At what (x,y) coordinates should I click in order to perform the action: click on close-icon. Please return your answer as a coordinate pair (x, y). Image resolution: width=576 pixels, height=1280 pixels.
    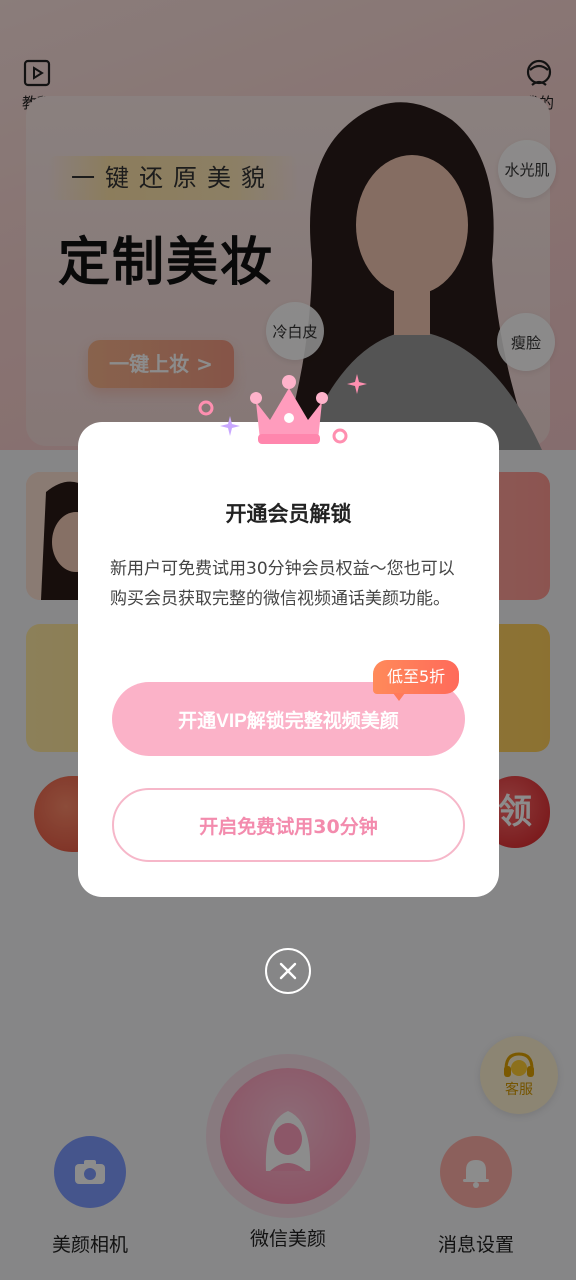
    Looking at the image, I should click on (288, 971).